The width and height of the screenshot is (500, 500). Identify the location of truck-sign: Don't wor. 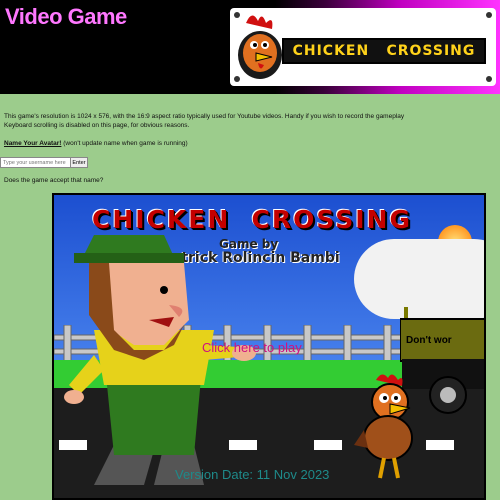
(429, 340).